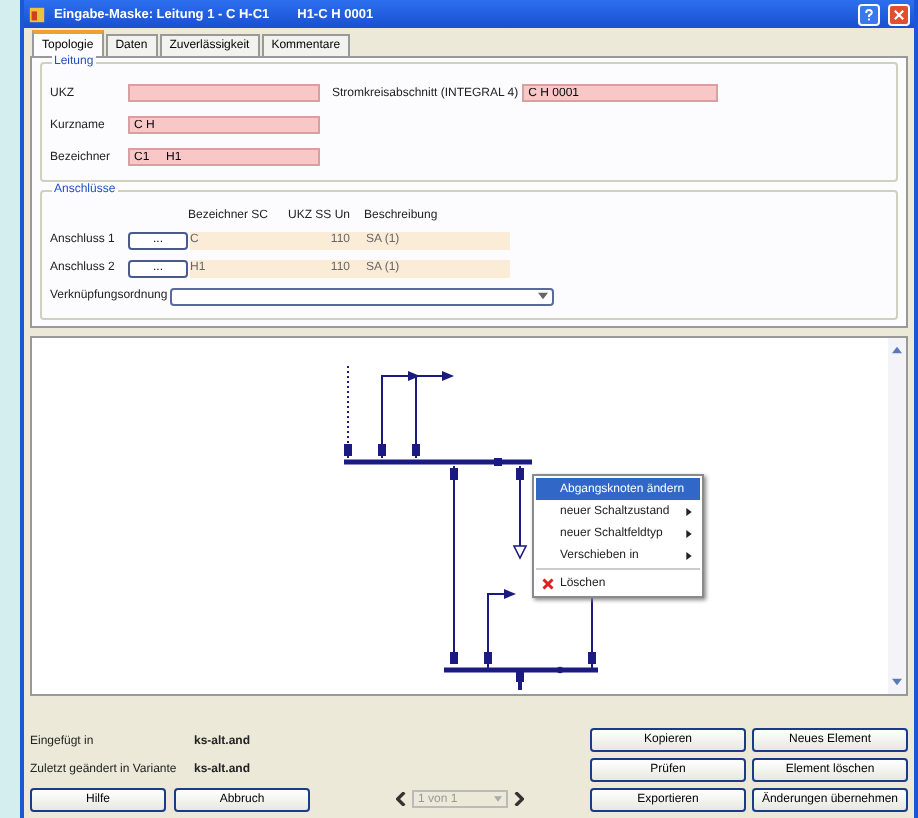 The height and width of the screenshot is (818, 918). I want to click on scroll-up-icon, so click(897, 350).